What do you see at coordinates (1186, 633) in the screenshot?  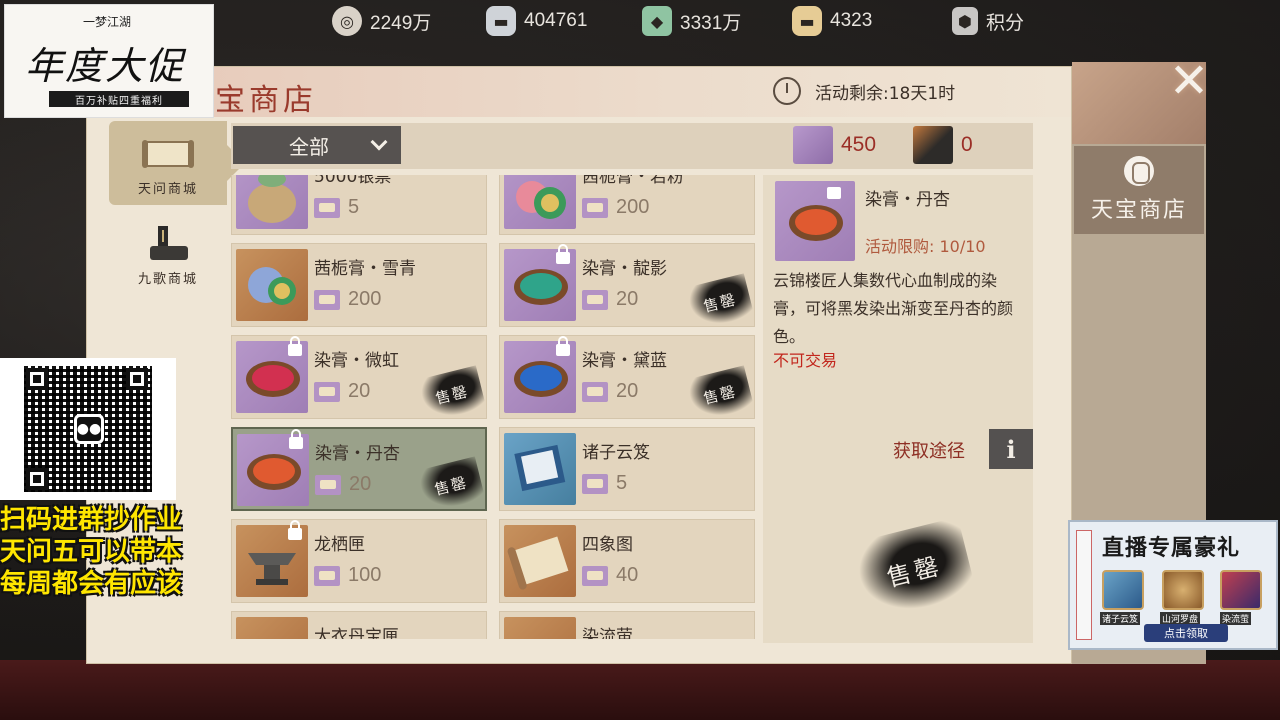 I see `claim-button: 点击领取` at bounding box center [1186, 633].